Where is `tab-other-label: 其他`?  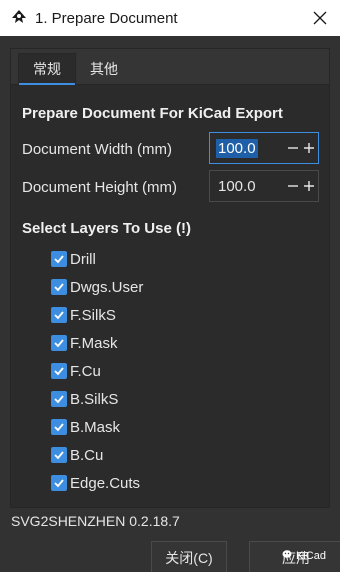 tab-other-label: 其他 is located at coordinates (104, 68).